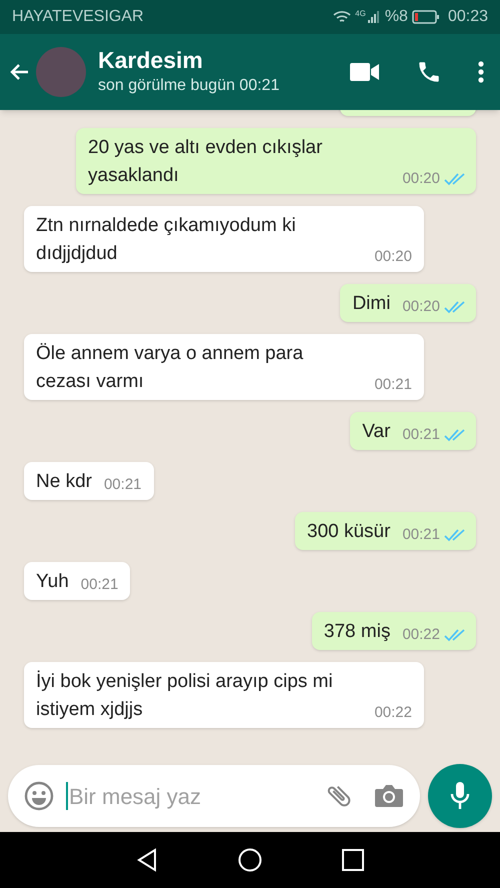  Describe the element at coordinates (468, 17) in the screenshot. I see `clock: 00:23` at that location.